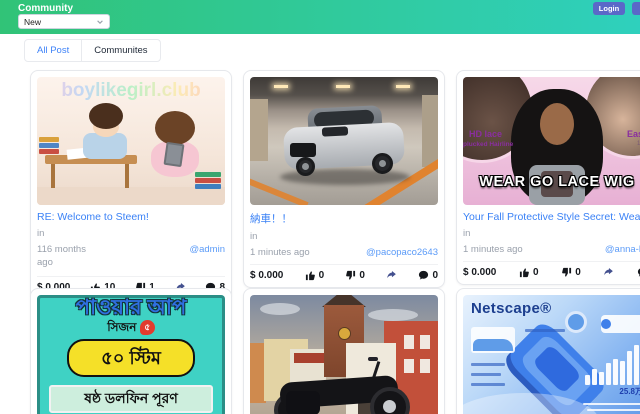  I want to click on sort-dropdown: New, so click(64, 21).